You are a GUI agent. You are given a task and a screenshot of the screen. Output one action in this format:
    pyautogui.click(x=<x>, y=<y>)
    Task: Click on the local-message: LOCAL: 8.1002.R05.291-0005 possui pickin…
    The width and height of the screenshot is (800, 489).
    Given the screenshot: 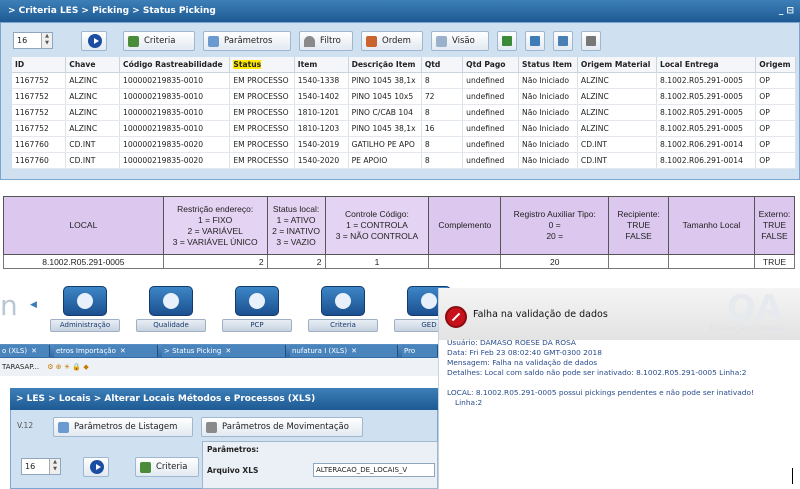 What is the action you would take?
    pyautogui.click(x=600, y=392)
    